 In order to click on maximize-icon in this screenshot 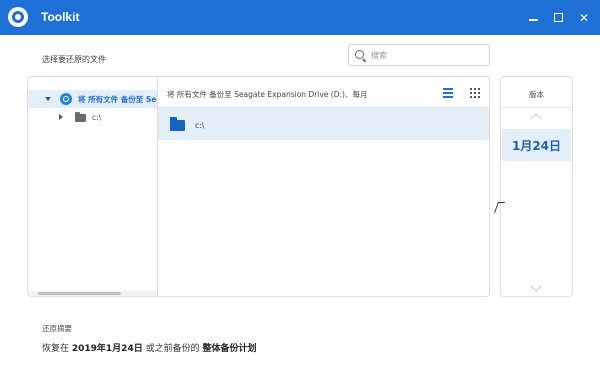, I will do `click(558, 17)`.